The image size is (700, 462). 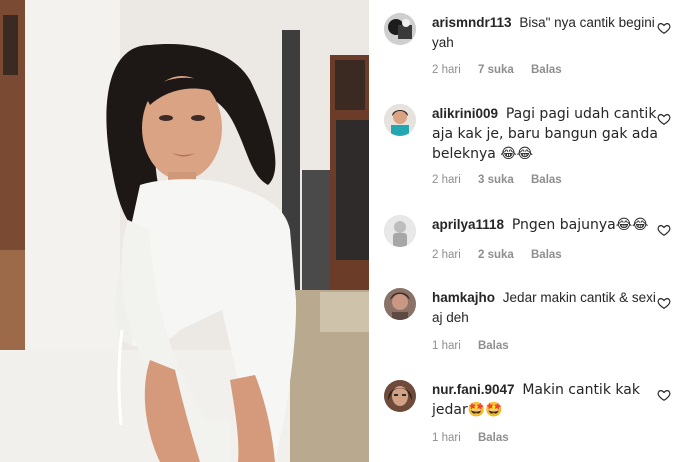 What do you see at coordinates (468, 224) in the screenshot?
I see `comment-username: aprilya1118` at bounding box center [468, 224].